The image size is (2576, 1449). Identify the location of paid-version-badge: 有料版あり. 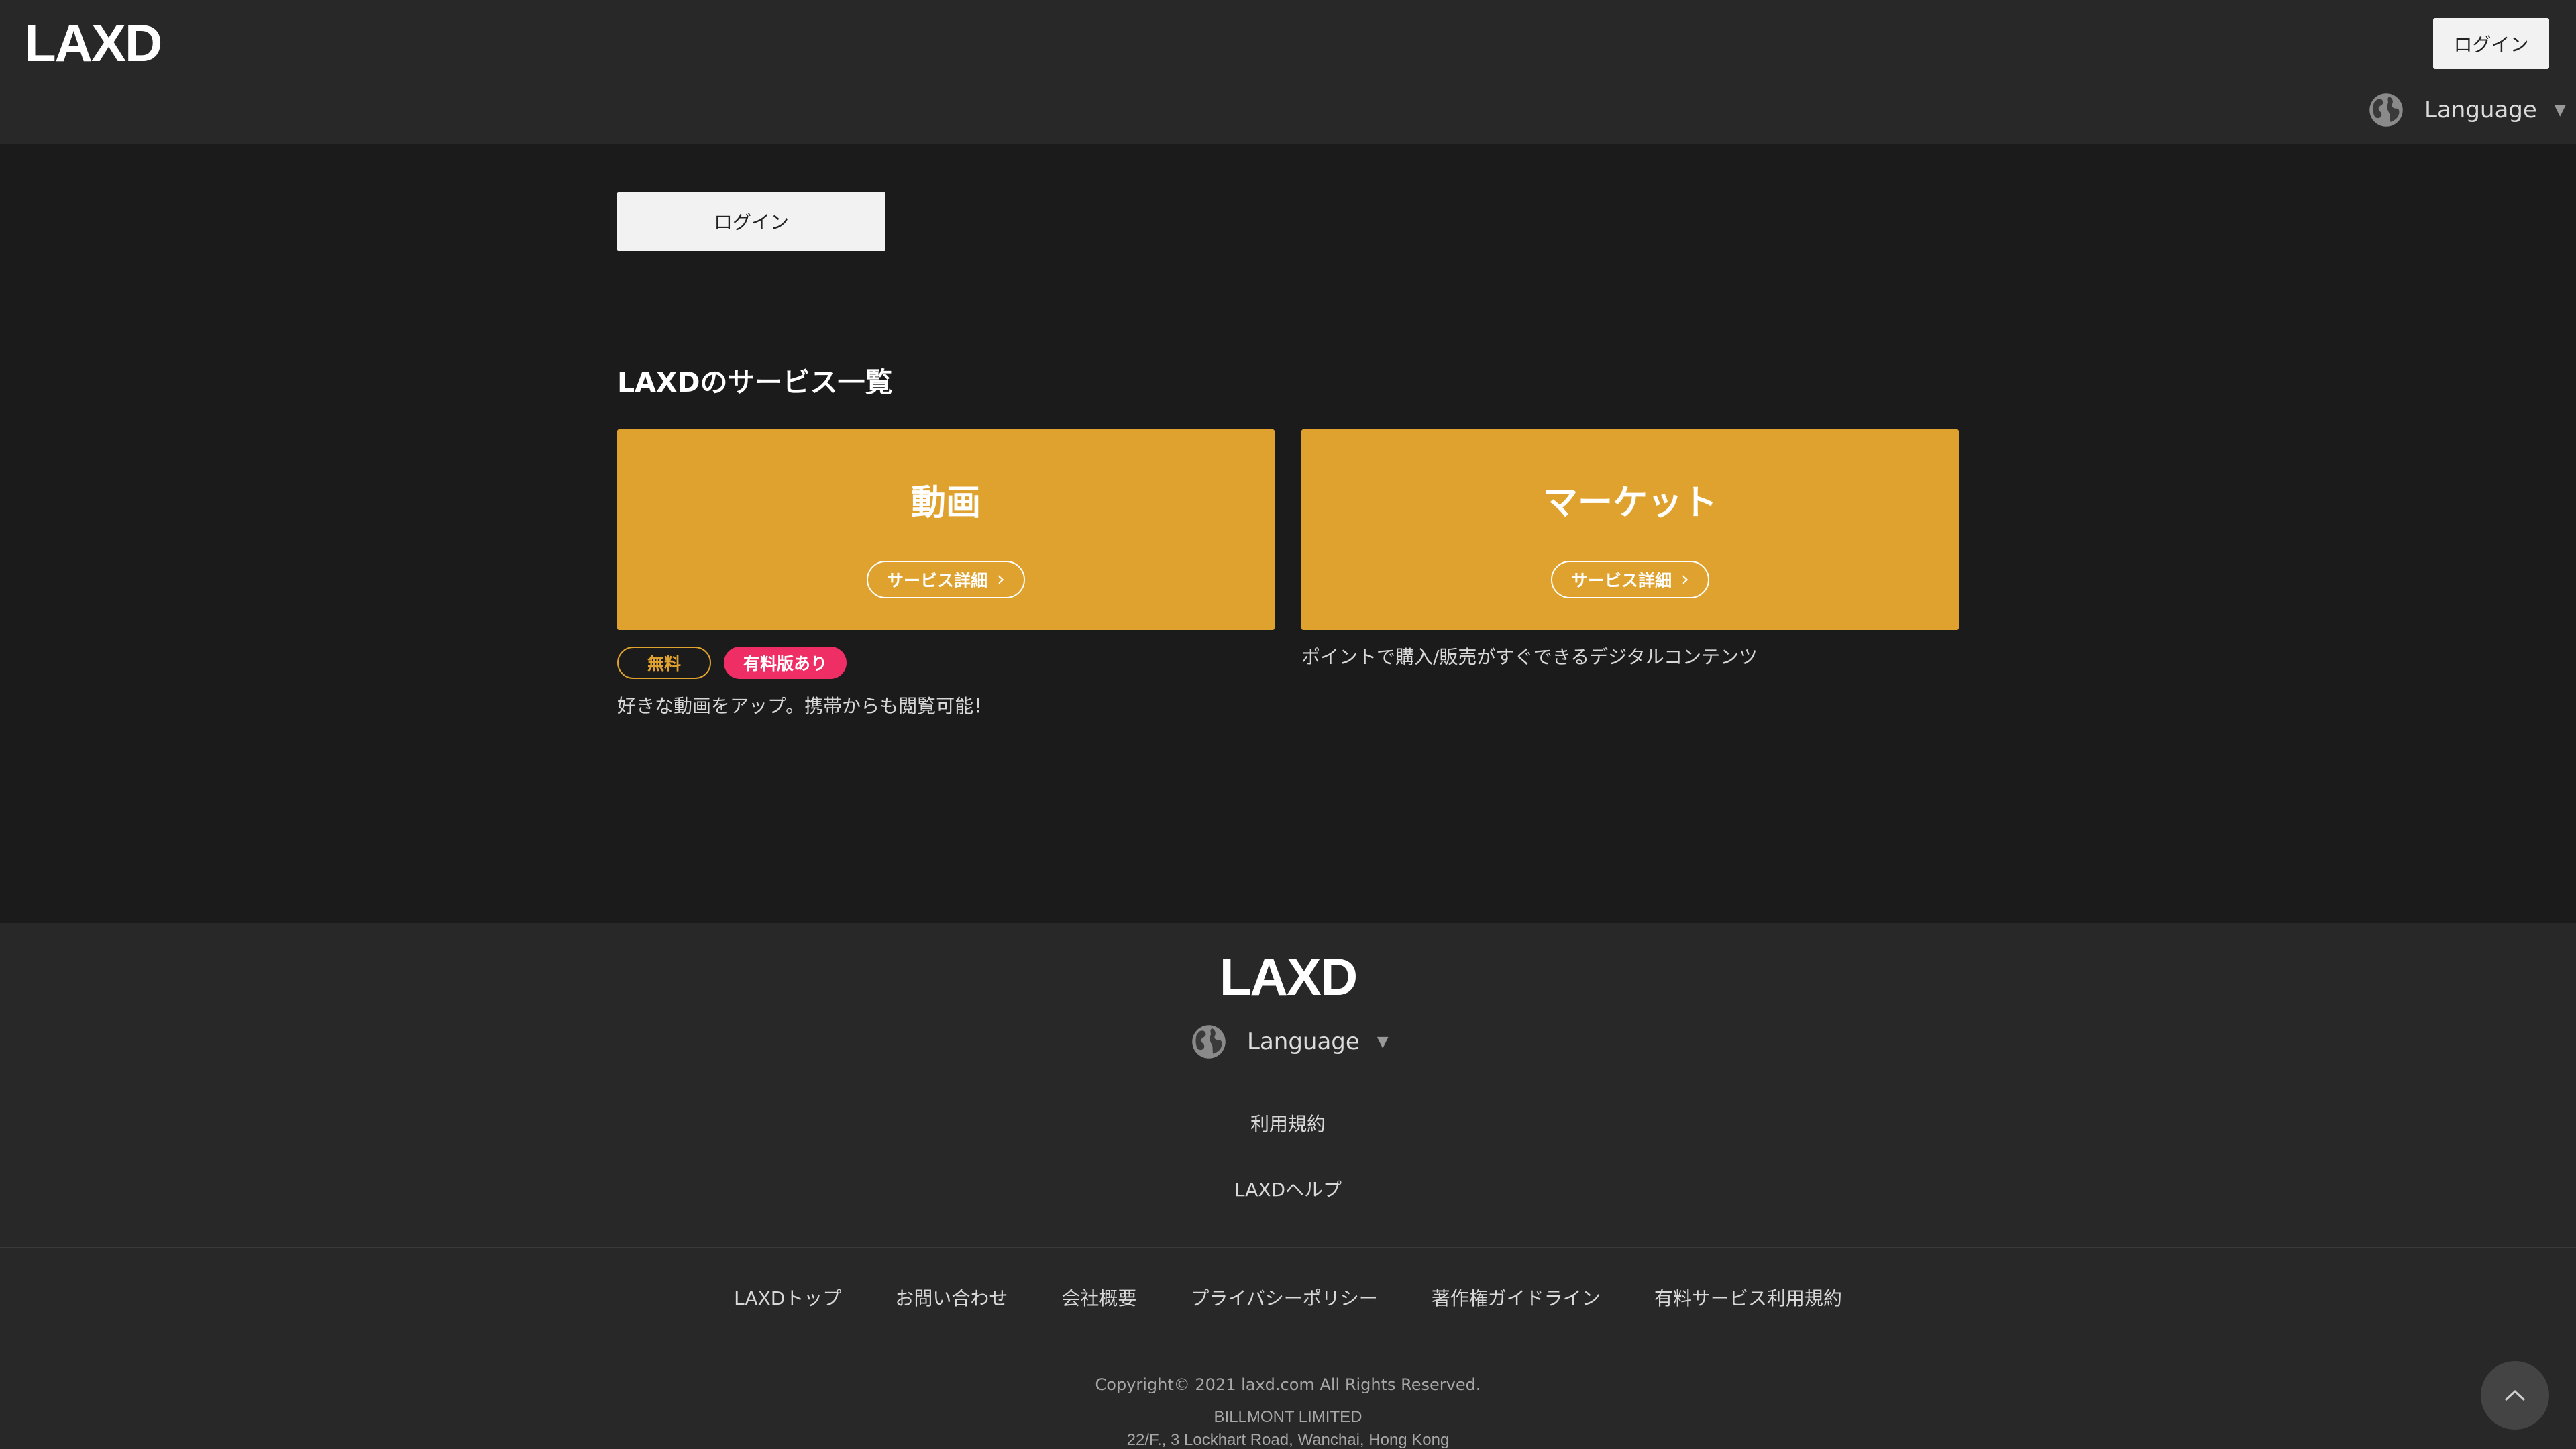
(785, 663).